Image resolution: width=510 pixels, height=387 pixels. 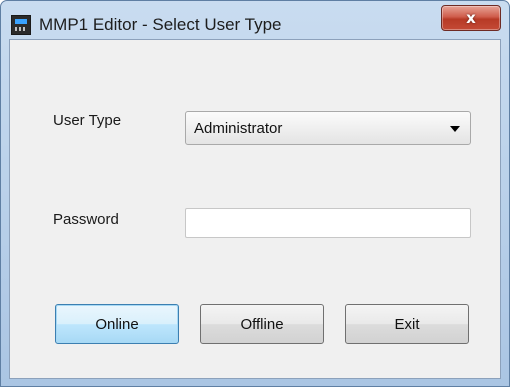 I want to click on password-field, so click(x=328, y=223).